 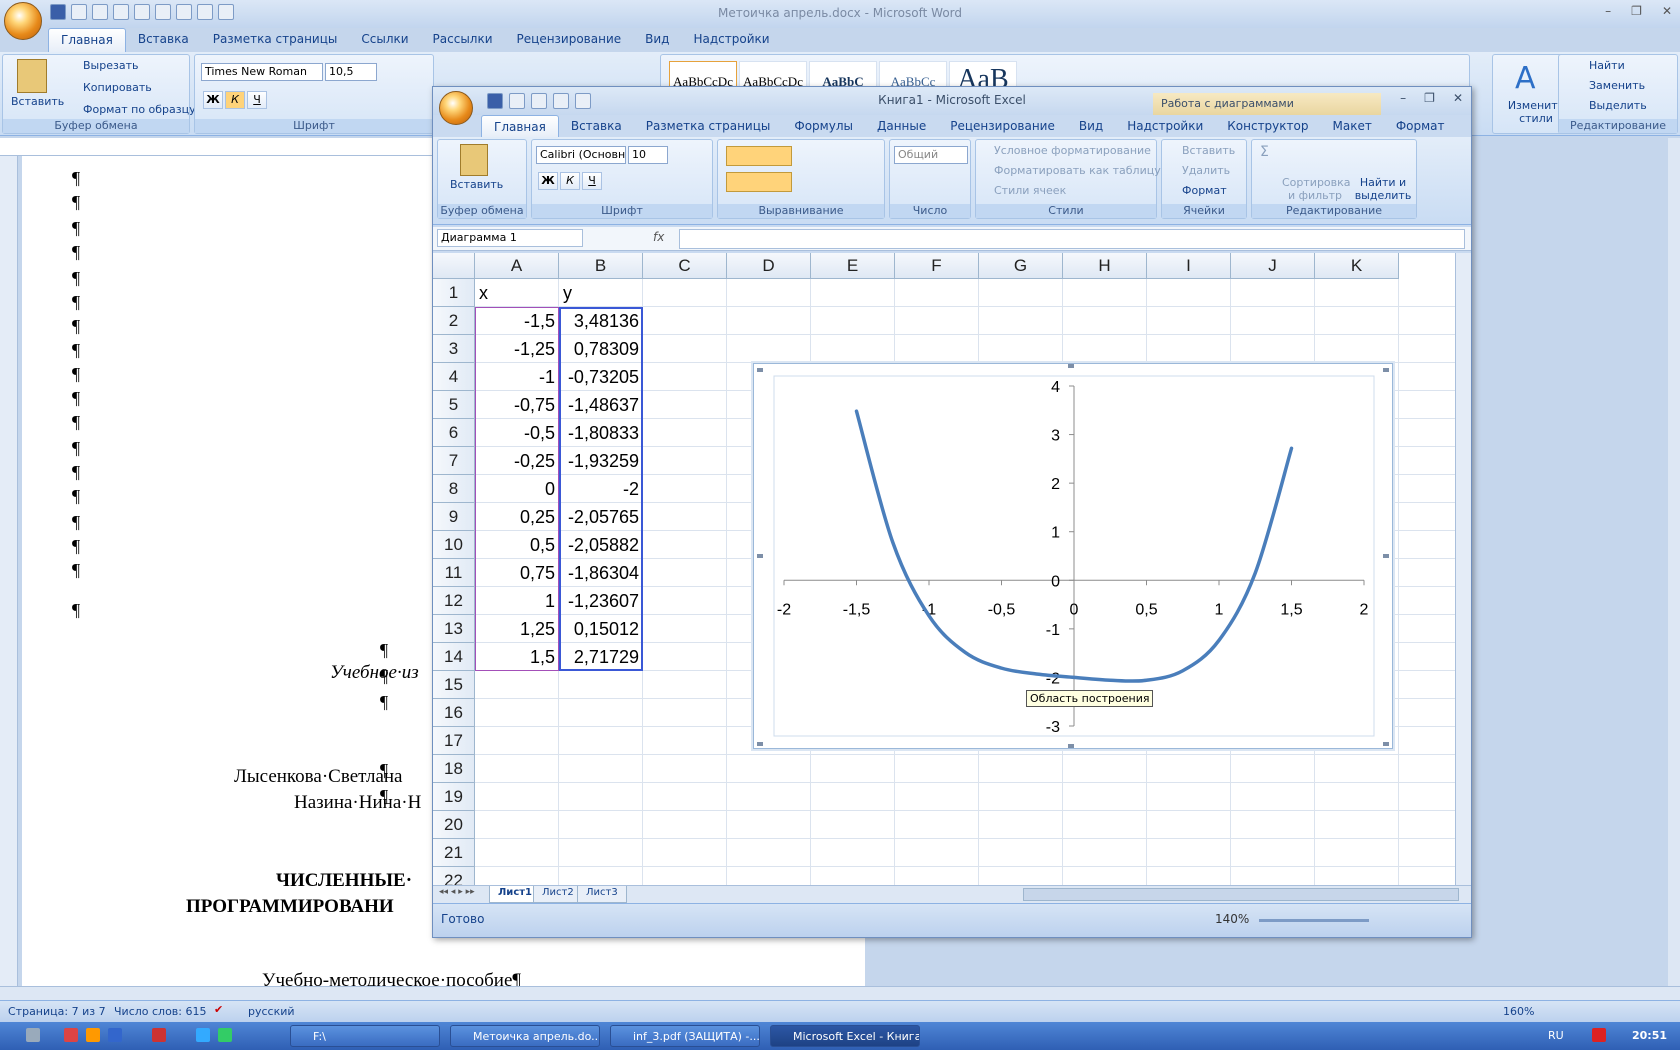 What do you see at coordinates (601, 293) in the screenshot?
I see `header-cell-y: y` at bounding box center [601, 293].